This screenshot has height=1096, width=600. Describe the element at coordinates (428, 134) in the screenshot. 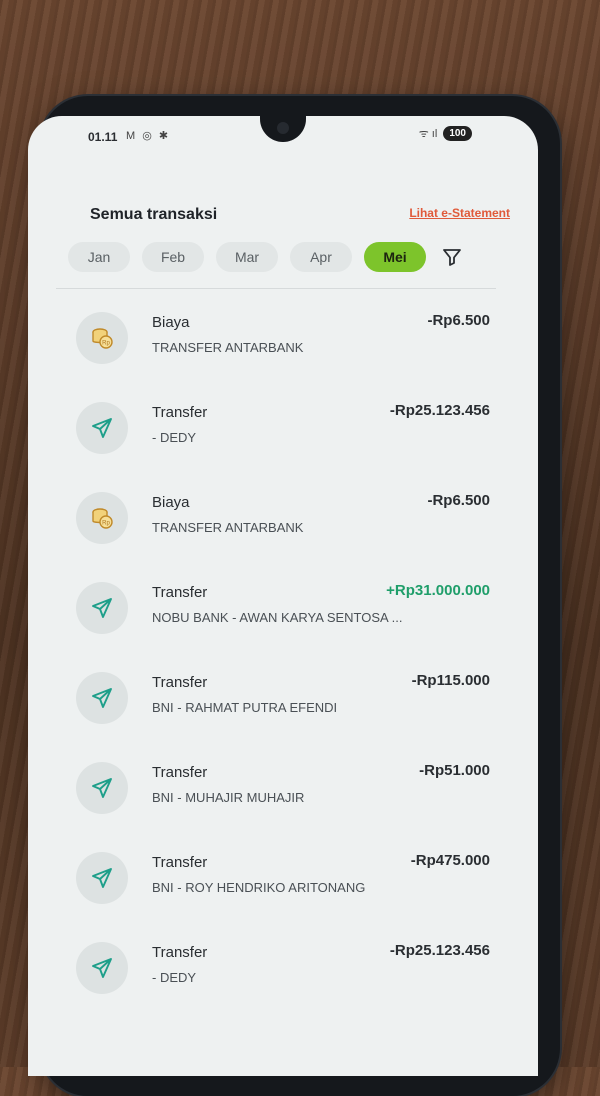

I see `signal-icon: ᯤ ıl` at that location.